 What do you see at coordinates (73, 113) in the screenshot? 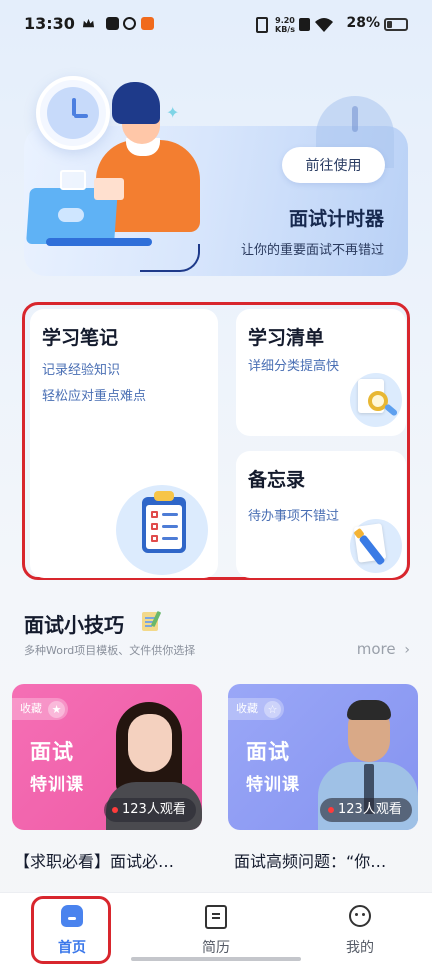
I see `clock-icon` at bounding box center [73, 113].